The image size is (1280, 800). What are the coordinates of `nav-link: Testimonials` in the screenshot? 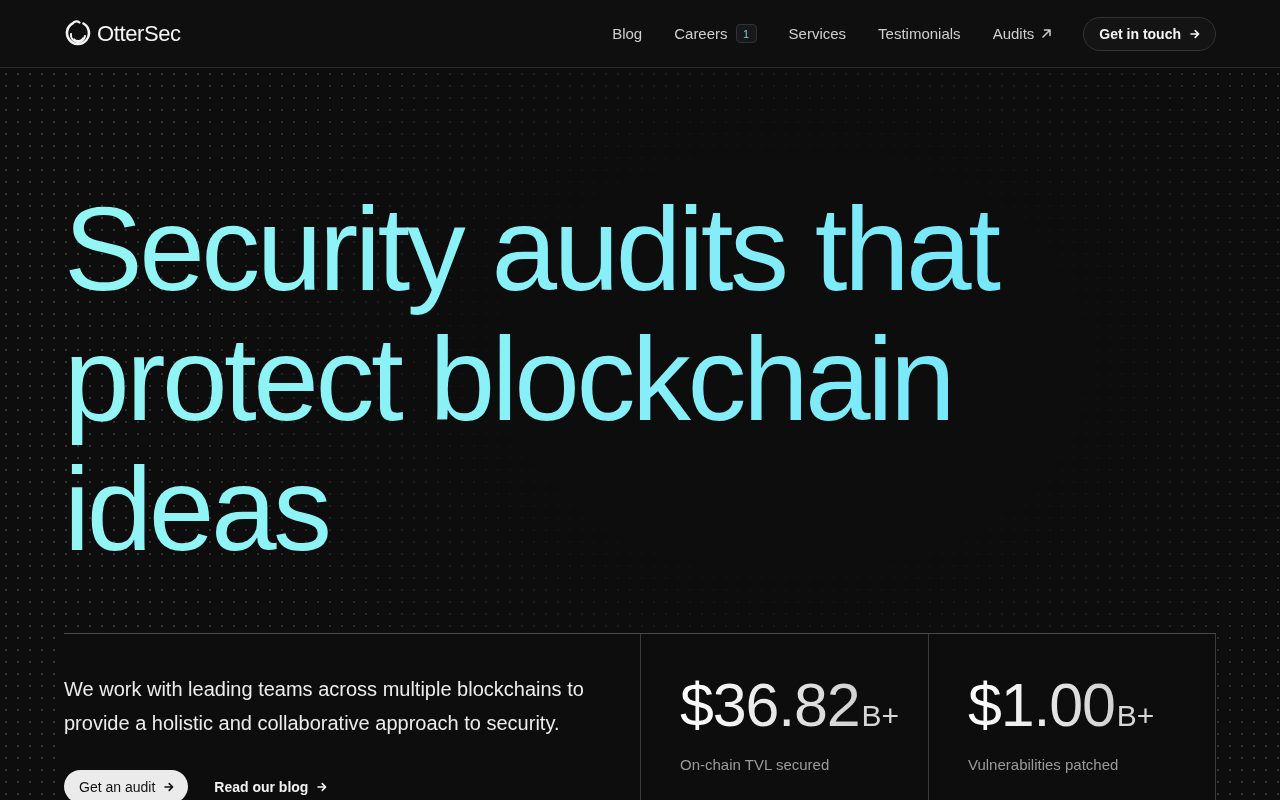 It's located at (919, 33).